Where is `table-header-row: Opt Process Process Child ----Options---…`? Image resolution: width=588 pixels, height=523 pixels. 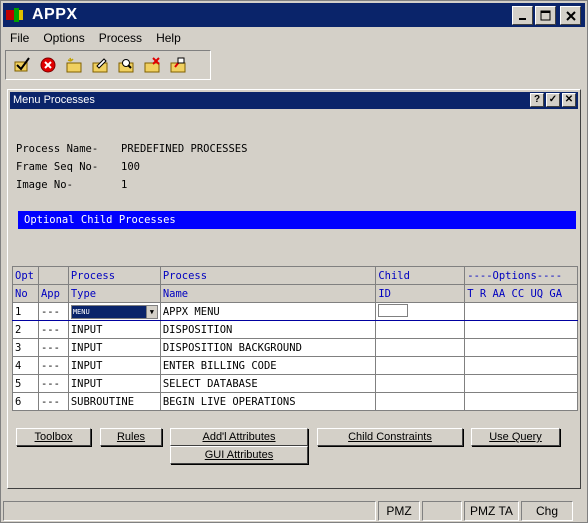
table-header-row: Opt Process Process Child ----Options---… is located at coordinates (295, 275).